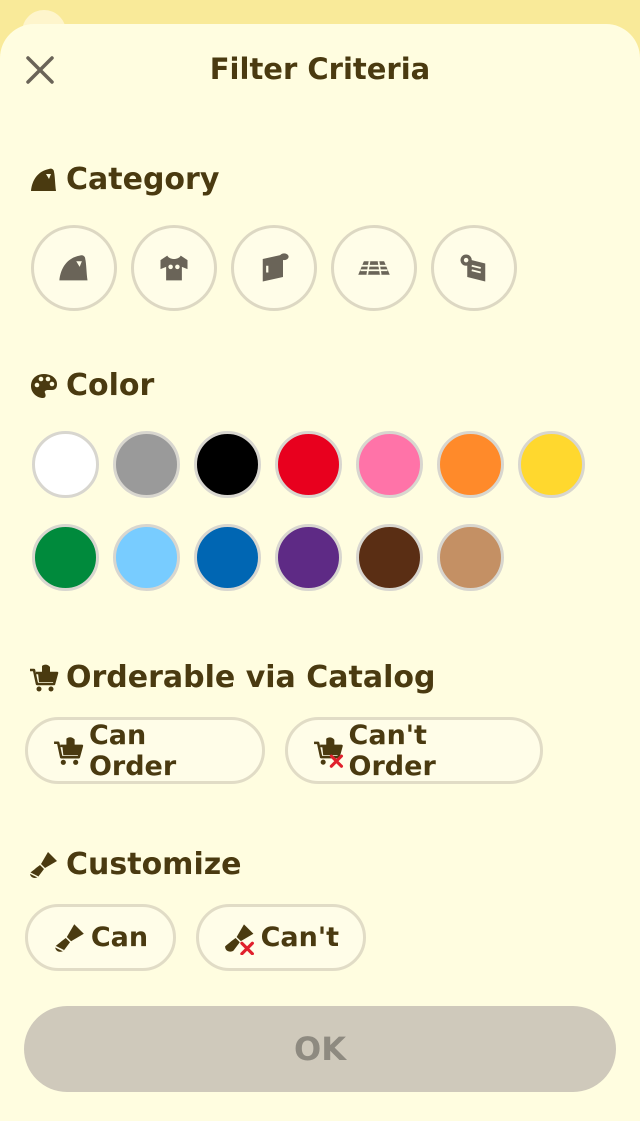  I want to click on customize-title: Customize, so click(154, 864).